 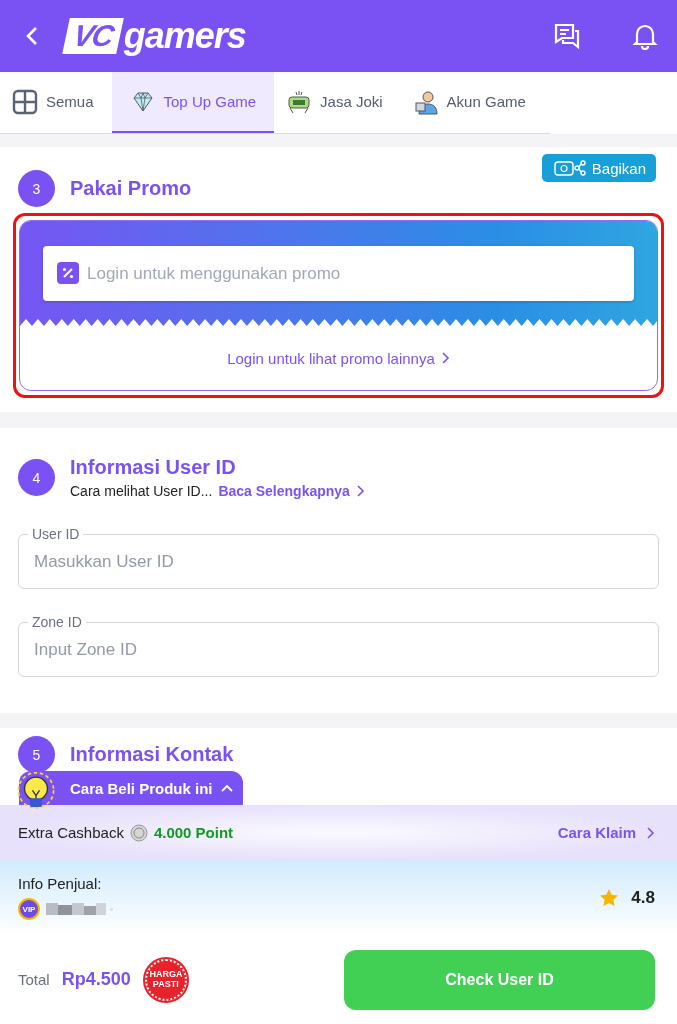 What do you see at coordinates (569, 168) in the screenshot?
I see `banknote-share-icon` at bounding box center [569, 168].